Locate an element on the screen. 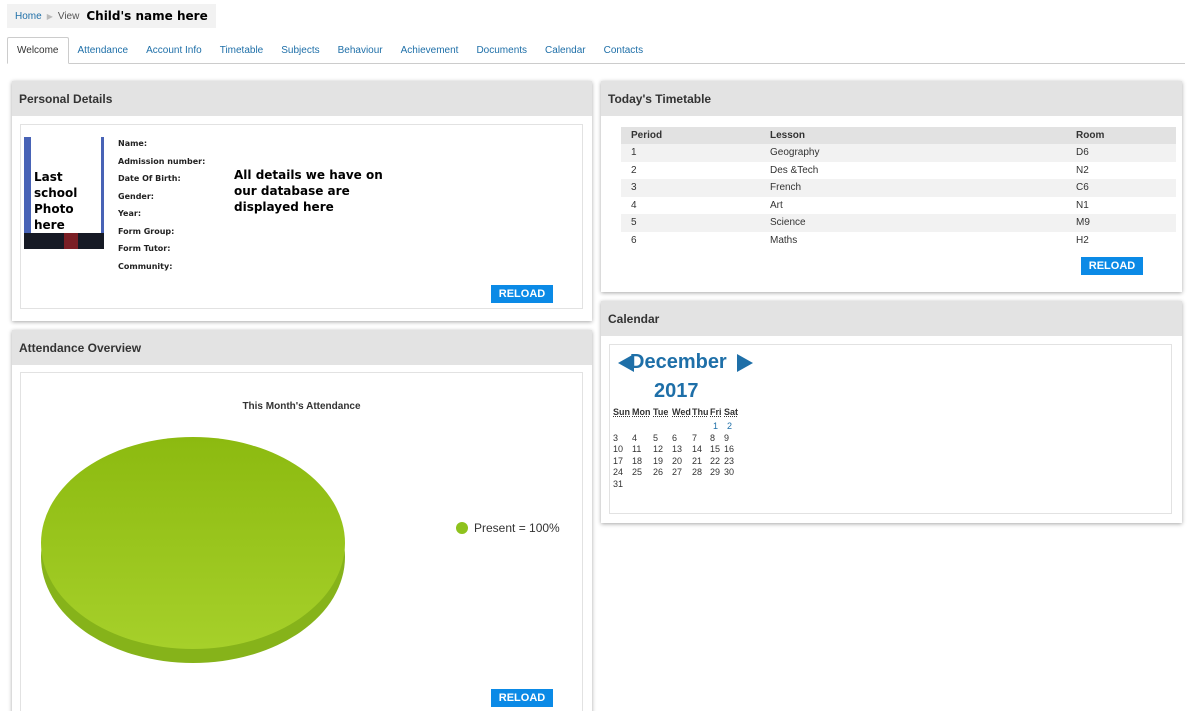 This screenshot has width=1201, height=711. weekday-thu: Thu is located at coordinates (700, 412).